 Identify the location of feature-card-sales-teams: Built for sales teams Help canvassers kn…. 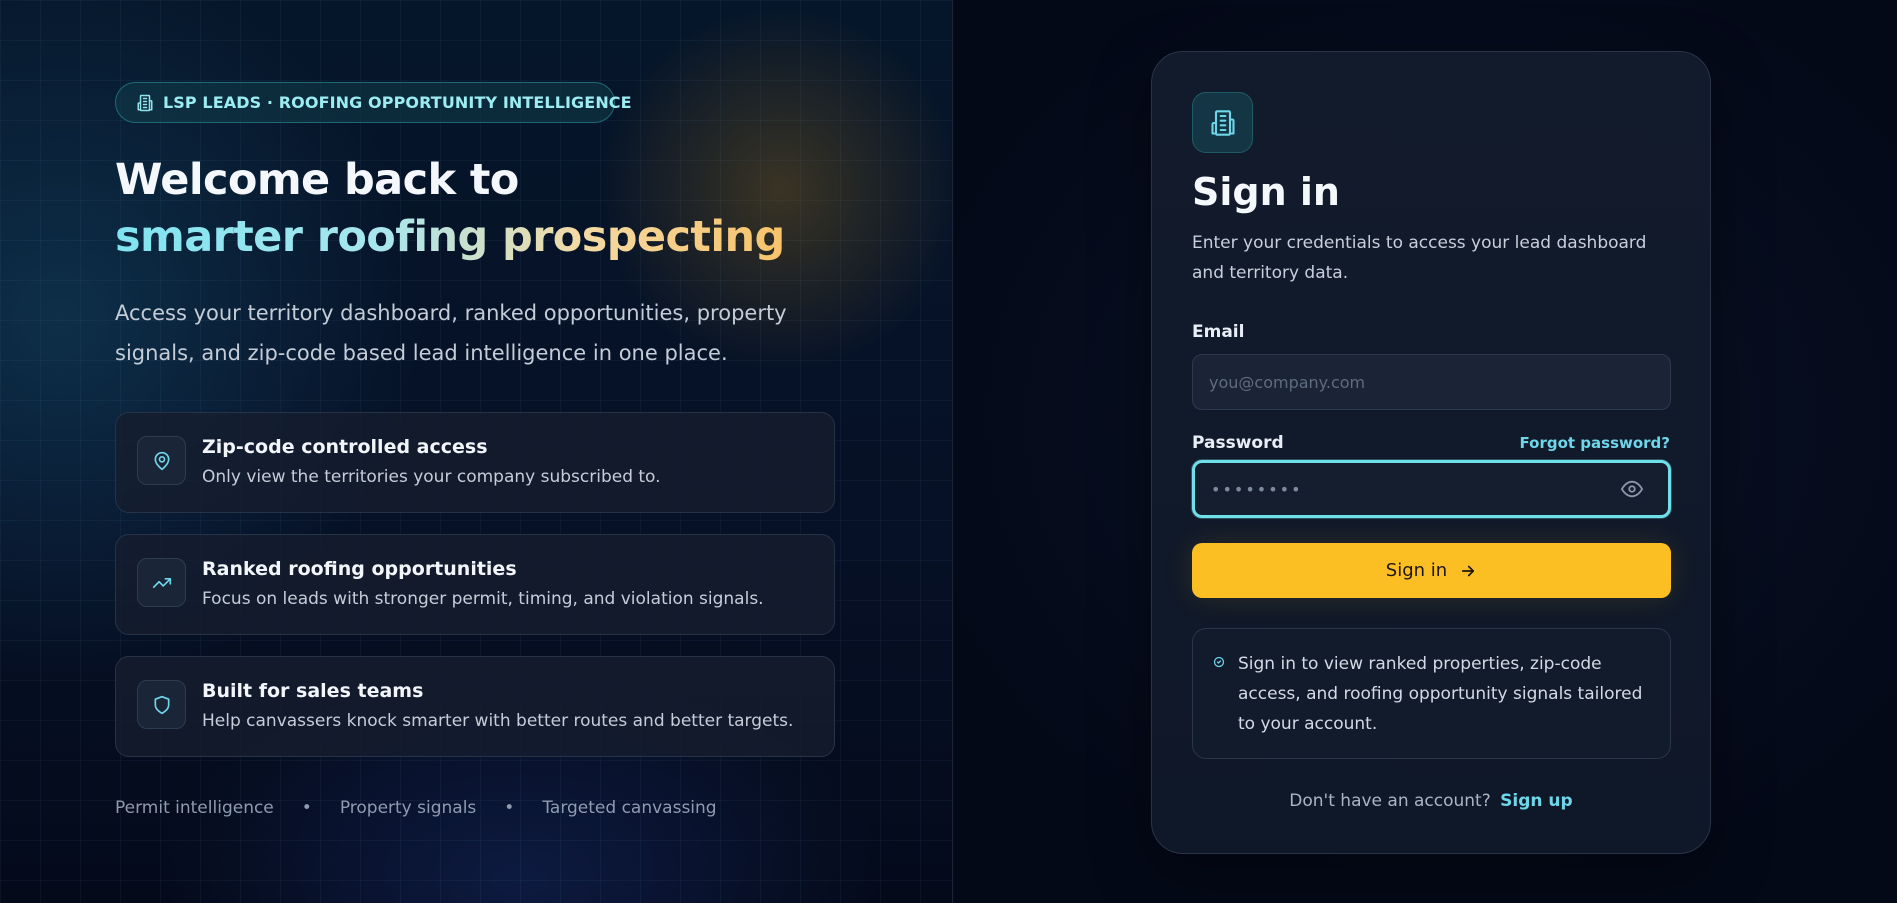
(475, 706).